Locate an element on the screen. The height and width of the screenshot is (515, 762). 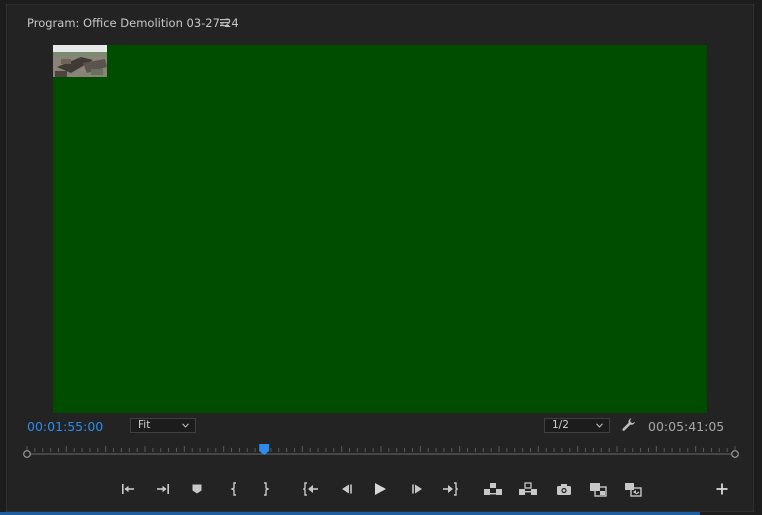
playback-resolution-dropdown: 1/2 is located at coordinates (577, 425).